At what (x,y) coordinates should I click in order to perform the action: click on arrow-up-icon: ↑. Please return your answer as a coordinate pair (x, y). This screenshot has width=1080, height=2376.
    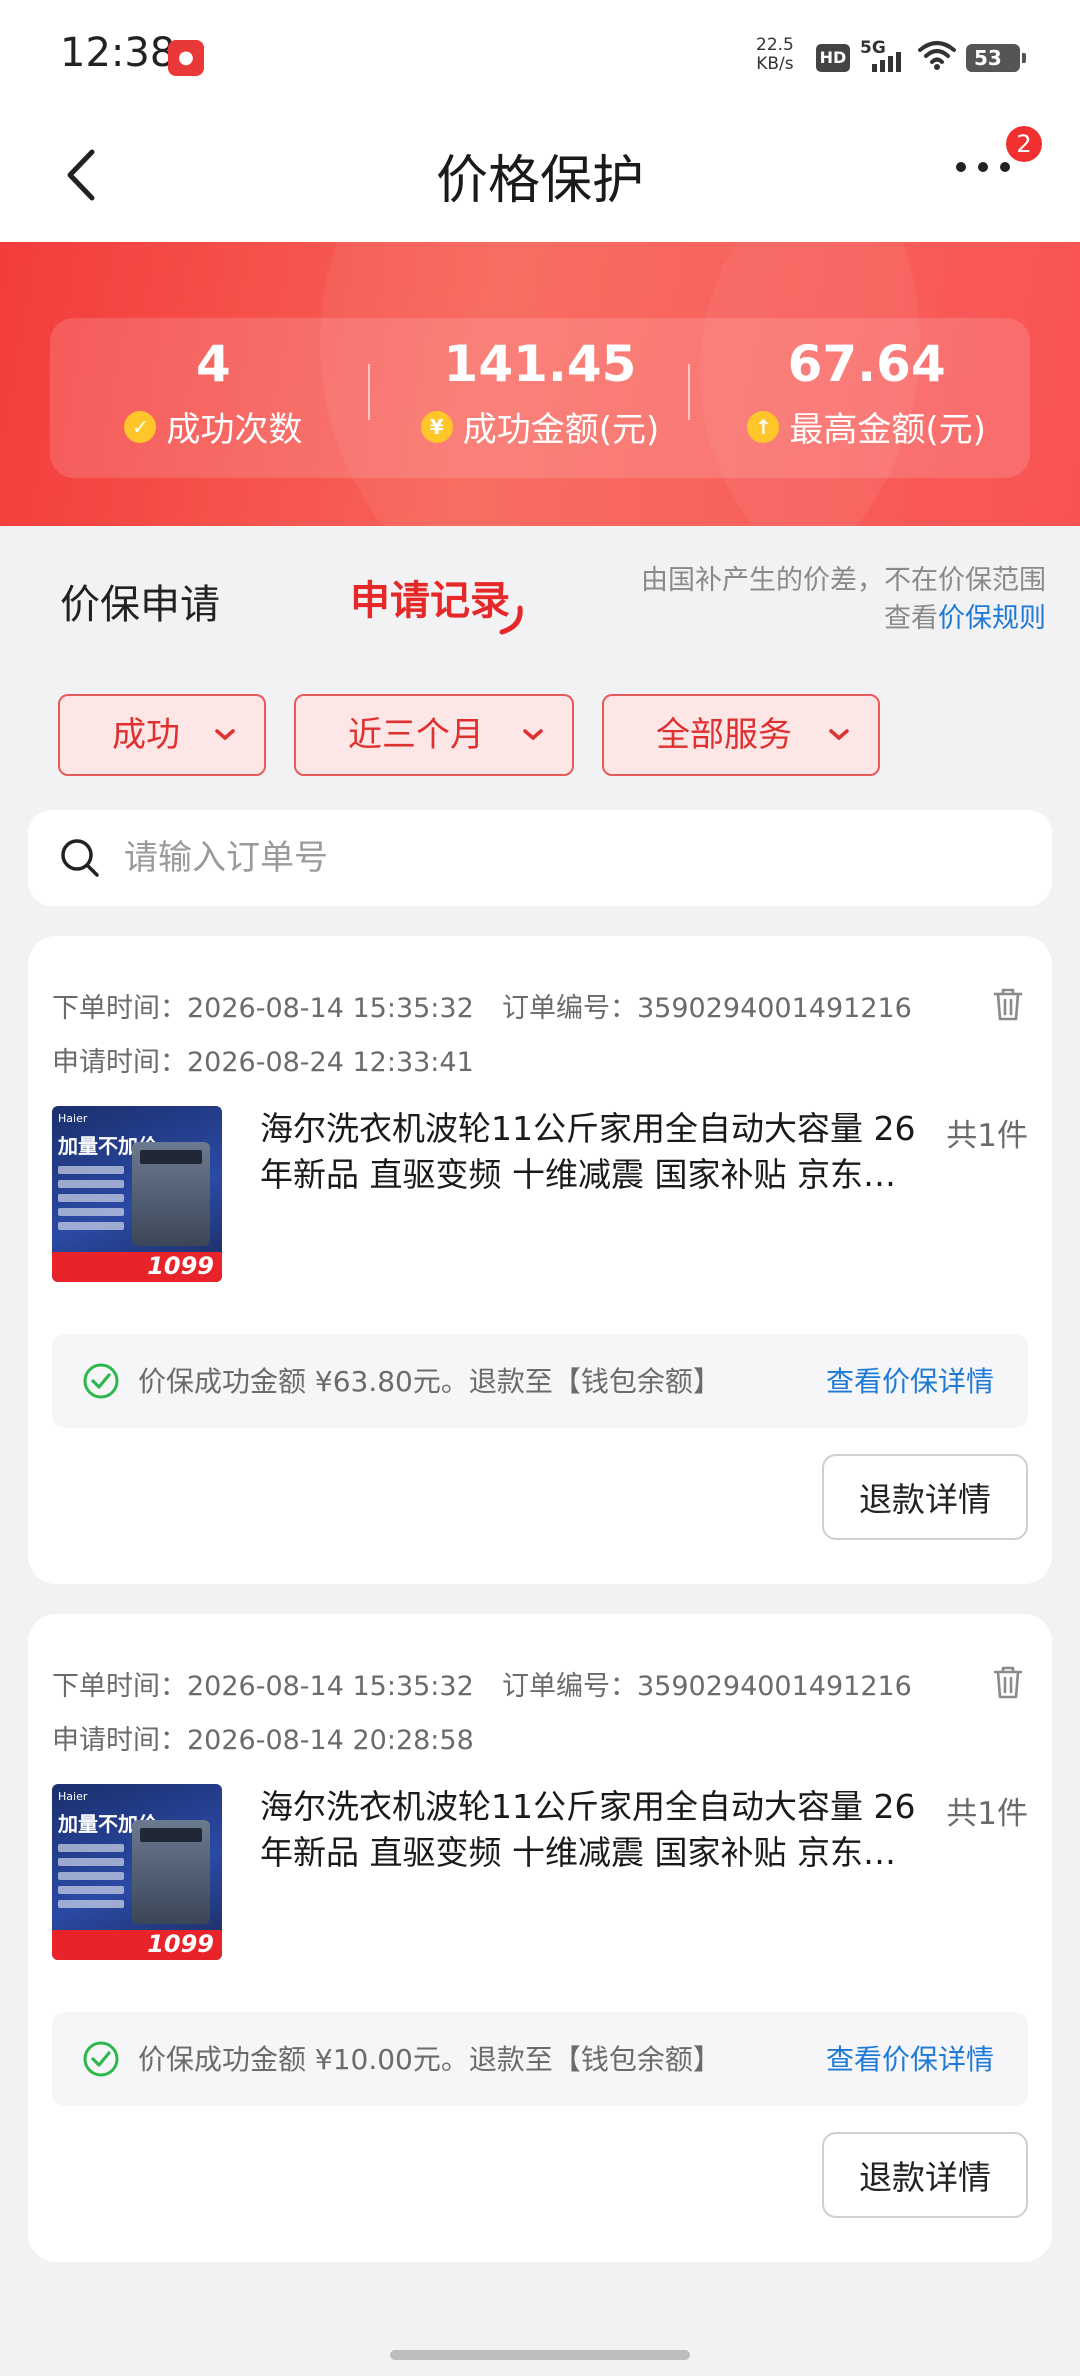
    Looking at the image, I should click on (763, 426).